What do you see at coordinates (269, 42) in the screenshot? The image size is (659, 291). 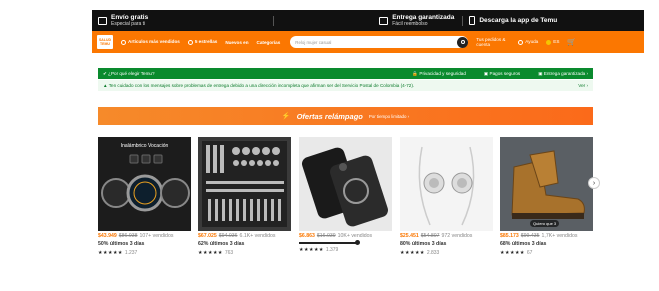 I see `nav-categories: Categorías` at bounding box center [269, 42].